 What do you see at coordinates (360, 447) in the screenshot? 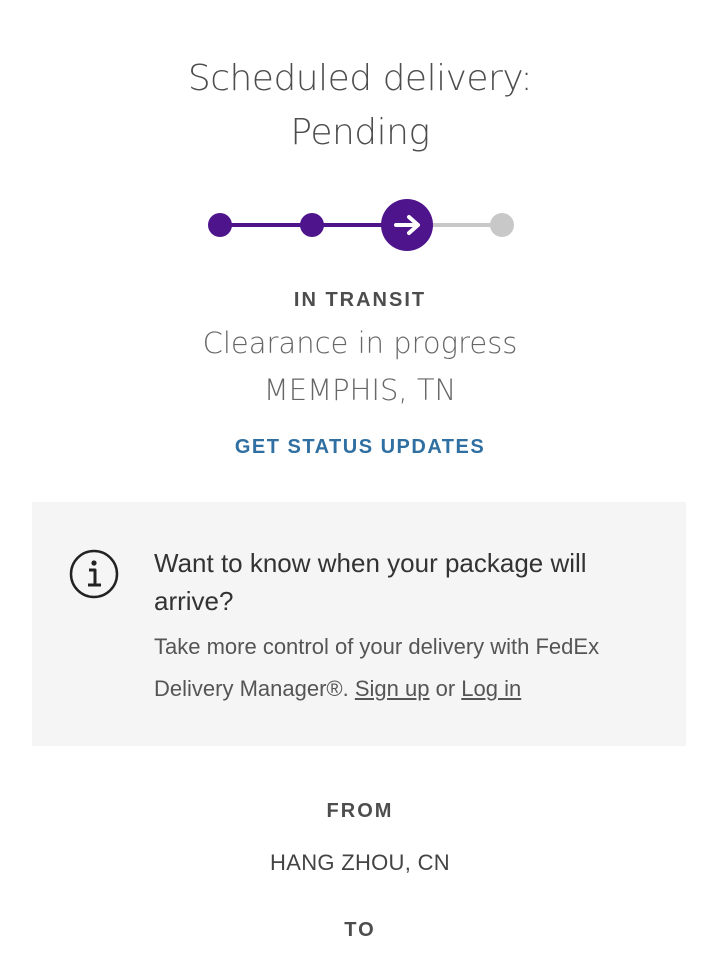
I see `get-status-updates-link: GET STATUS UPDATES` at bounding box center [360, 447].